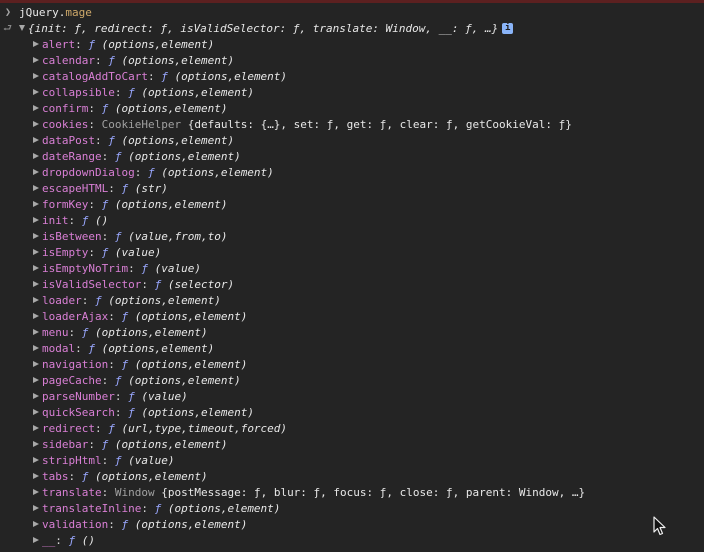 The image size is (704, 552). Describe the element at coordinates (352, 333) in the screenshot. I see `property-row: menu: ƒ (options,element)` at that location.